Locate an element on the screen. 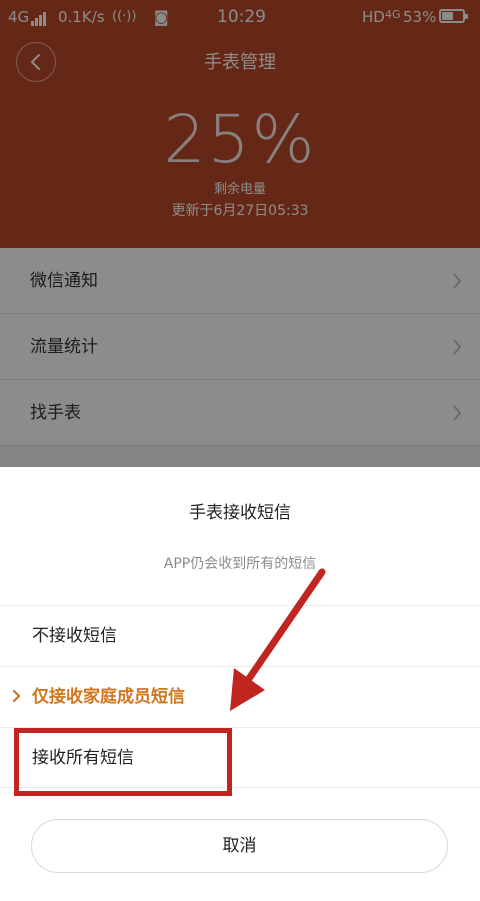  selected-chevron-icon is located at coordinates (16, 696).